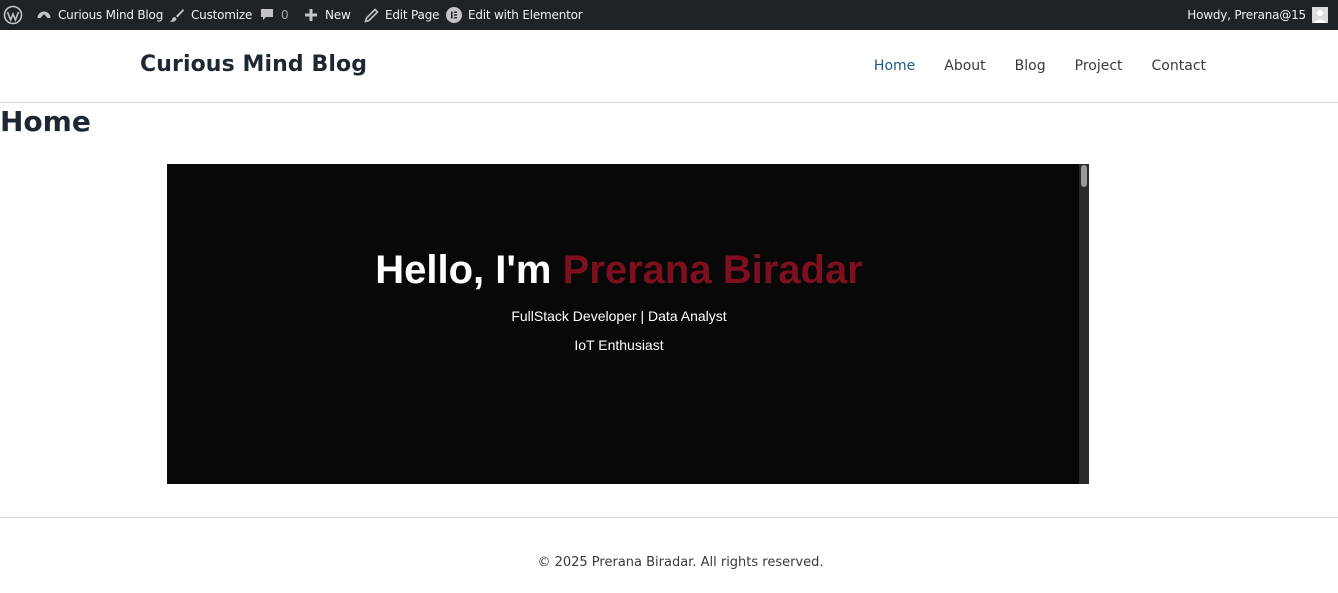 This screenshot has height=593, width=1338. Describe the element at coordinates (111, 15) in the screenshot. I see `admin-site-name-label: Curious Mind Blog` at that location.